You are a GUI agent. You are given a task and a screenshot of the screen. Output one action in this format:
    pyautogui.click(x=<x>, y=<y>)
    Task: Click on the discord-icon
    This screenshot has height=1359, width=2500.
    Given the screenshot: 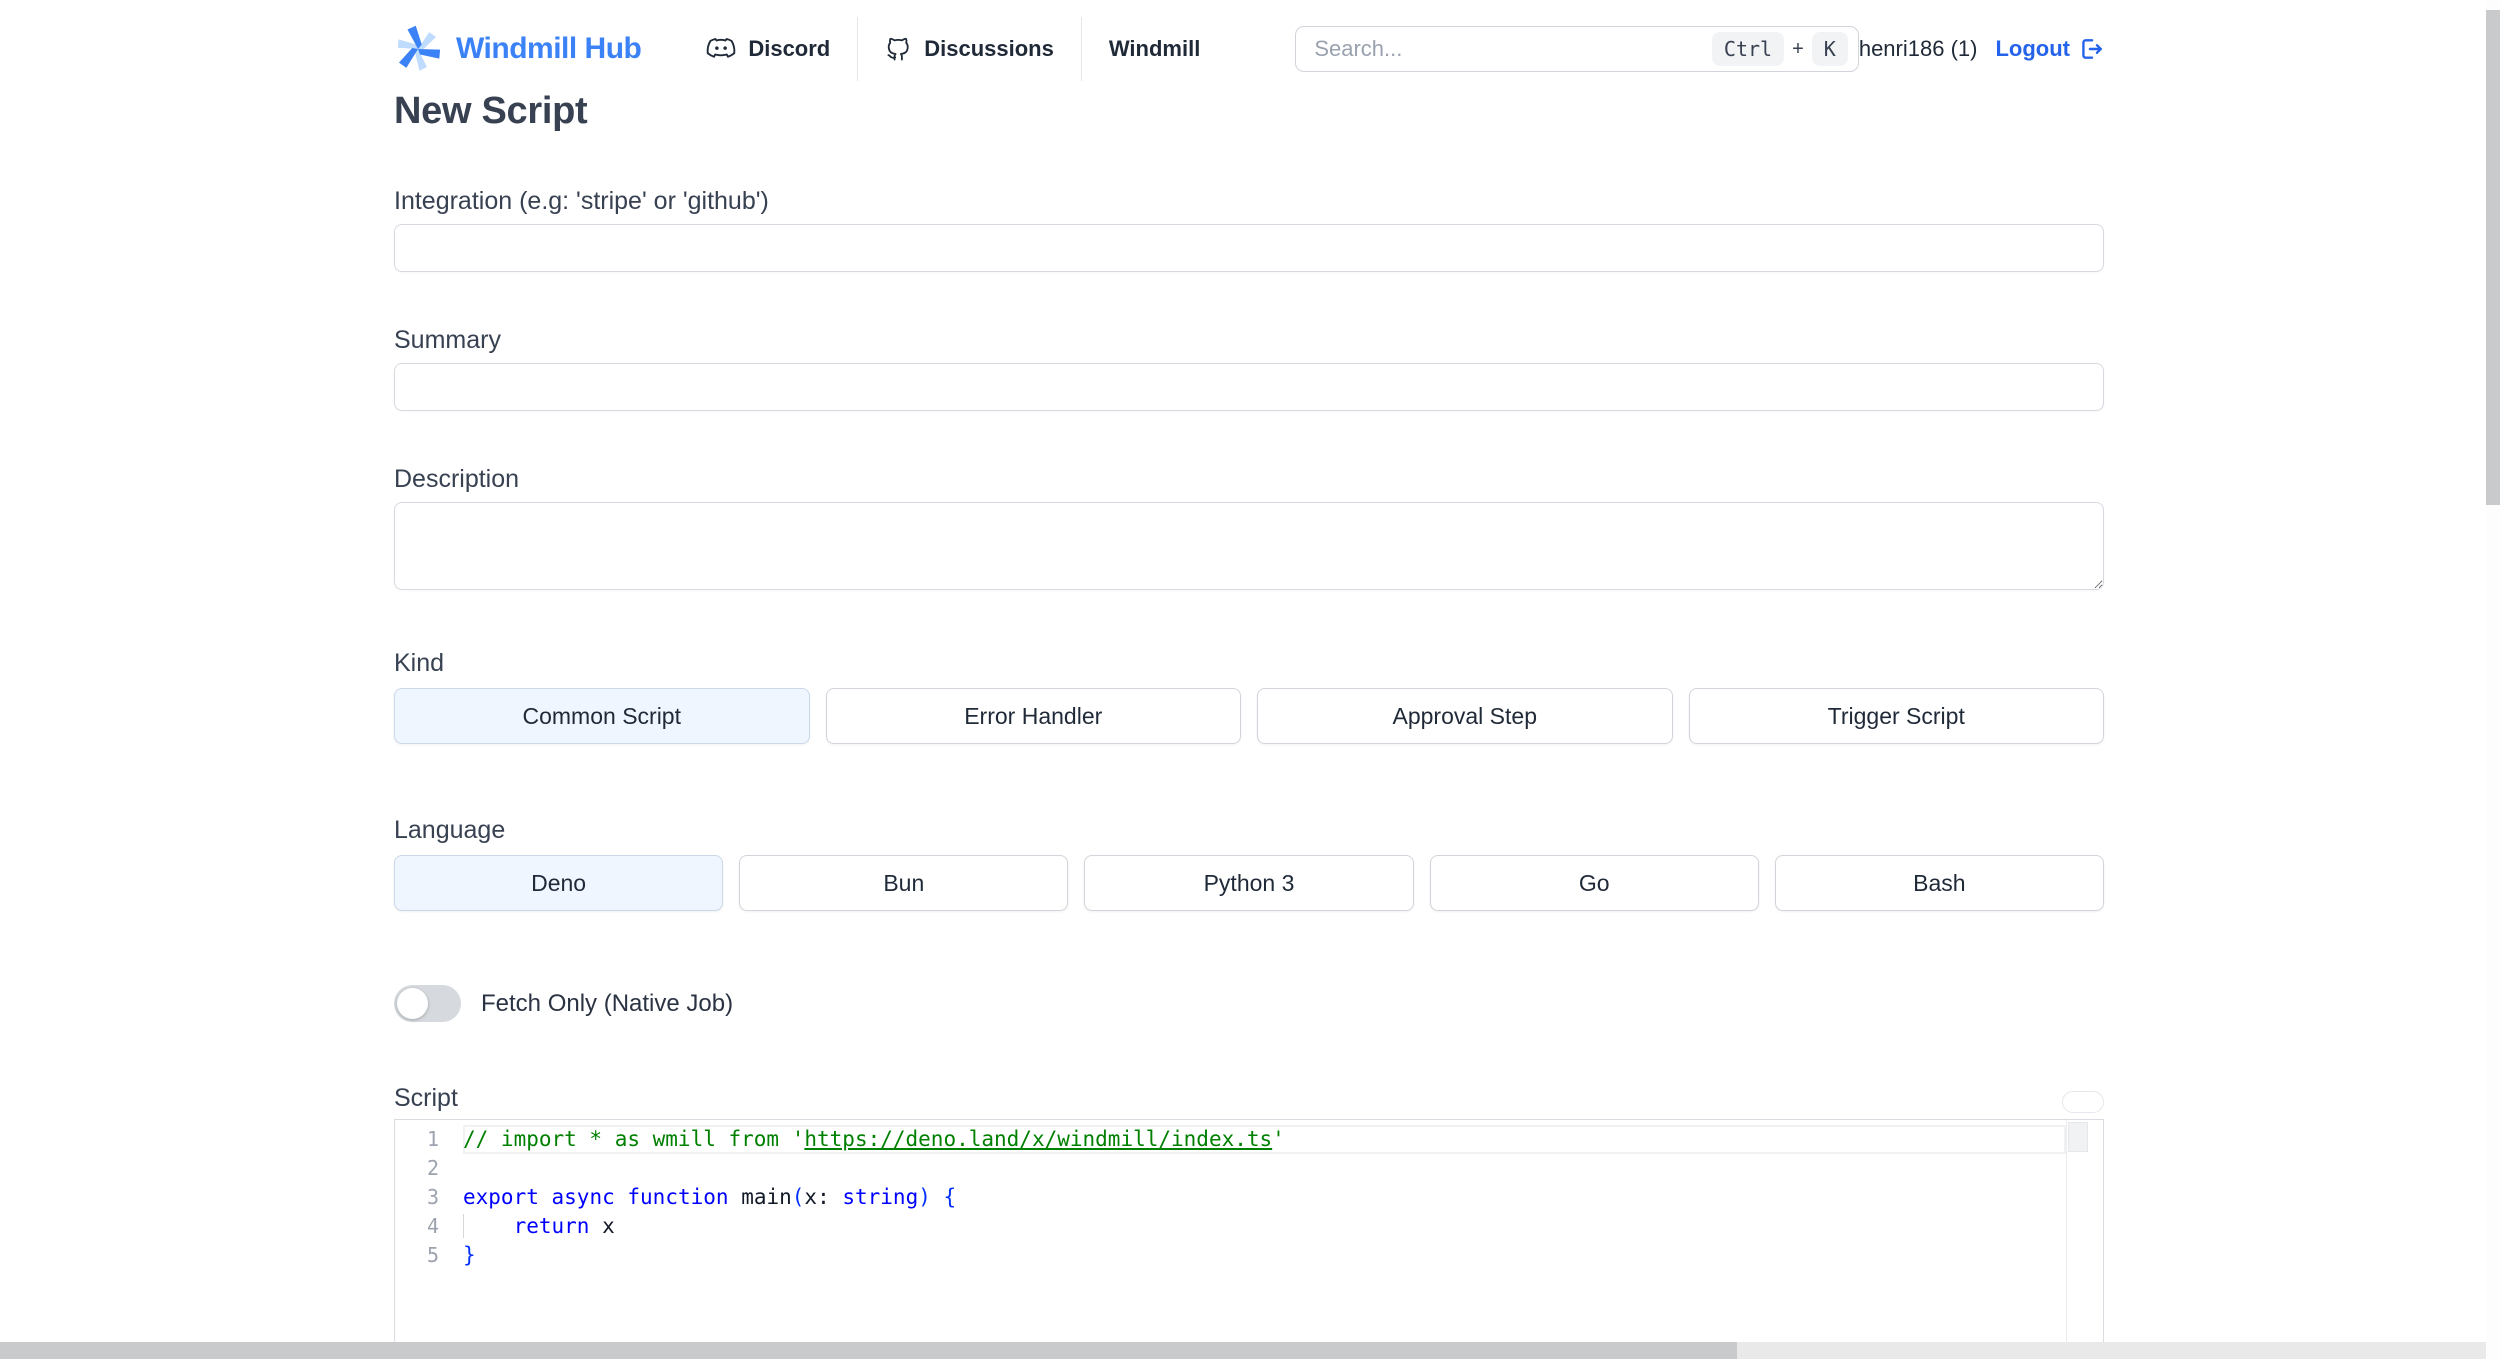 What is the action you would take?
    pyautogui.click(x=721, y=49)
    